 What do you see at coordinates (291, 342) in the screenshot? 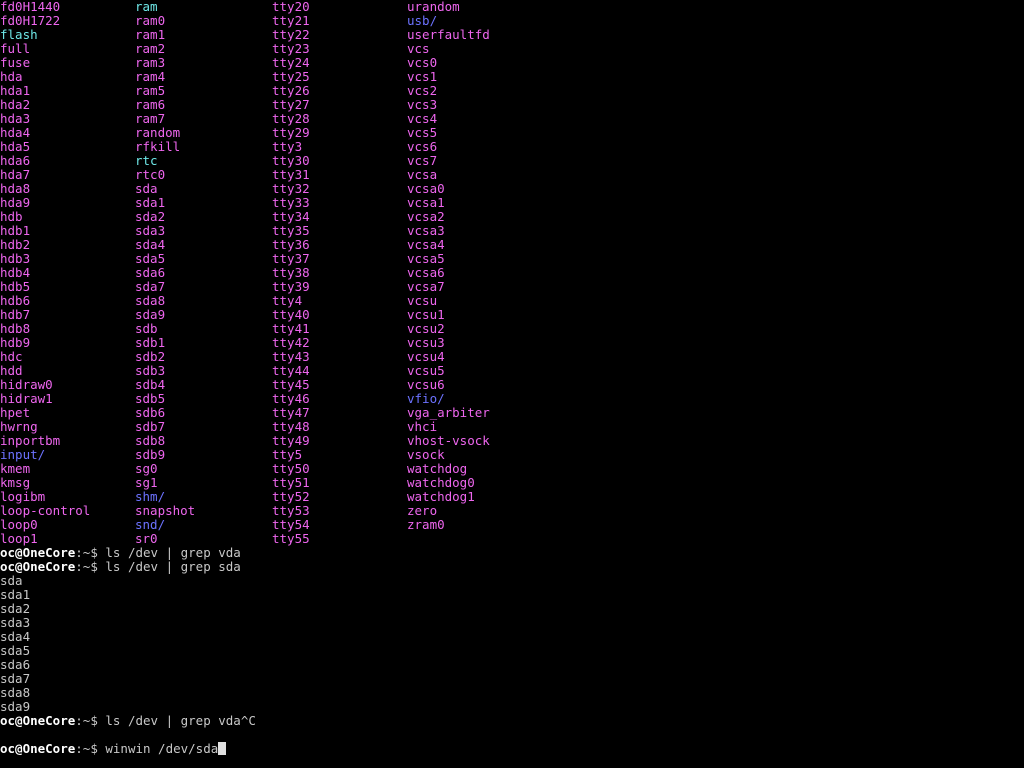
I see `device-entry: tty42` at bounding box center [291, 342].